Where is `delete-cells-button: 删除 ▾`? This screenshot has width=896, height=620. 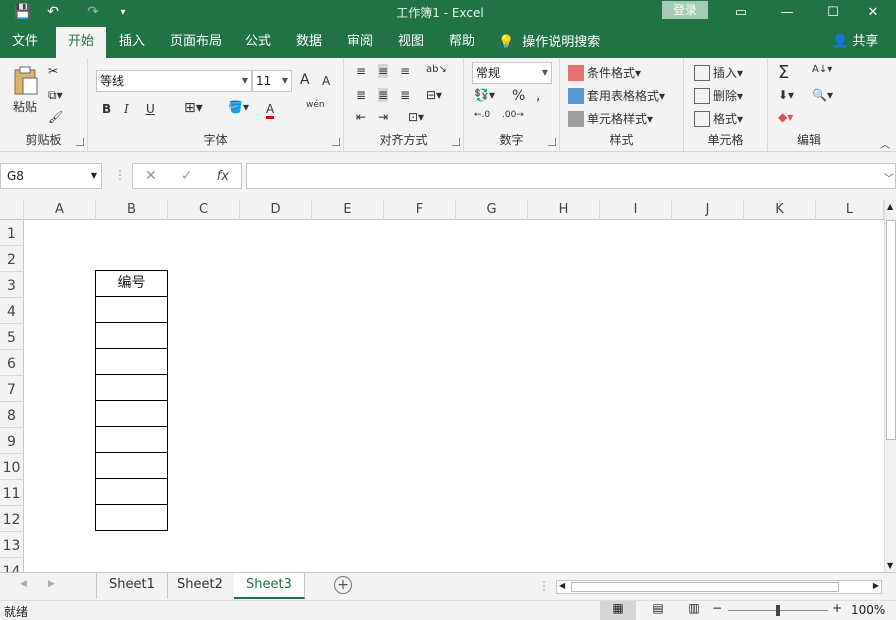 delete-cells-button: 删除 ▾ is located at coordinates (718, 95).